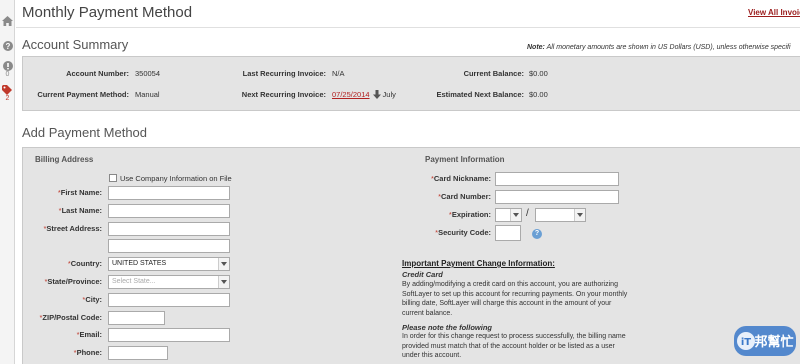  I want to click on alerts-button: 0, so click(7, 70).